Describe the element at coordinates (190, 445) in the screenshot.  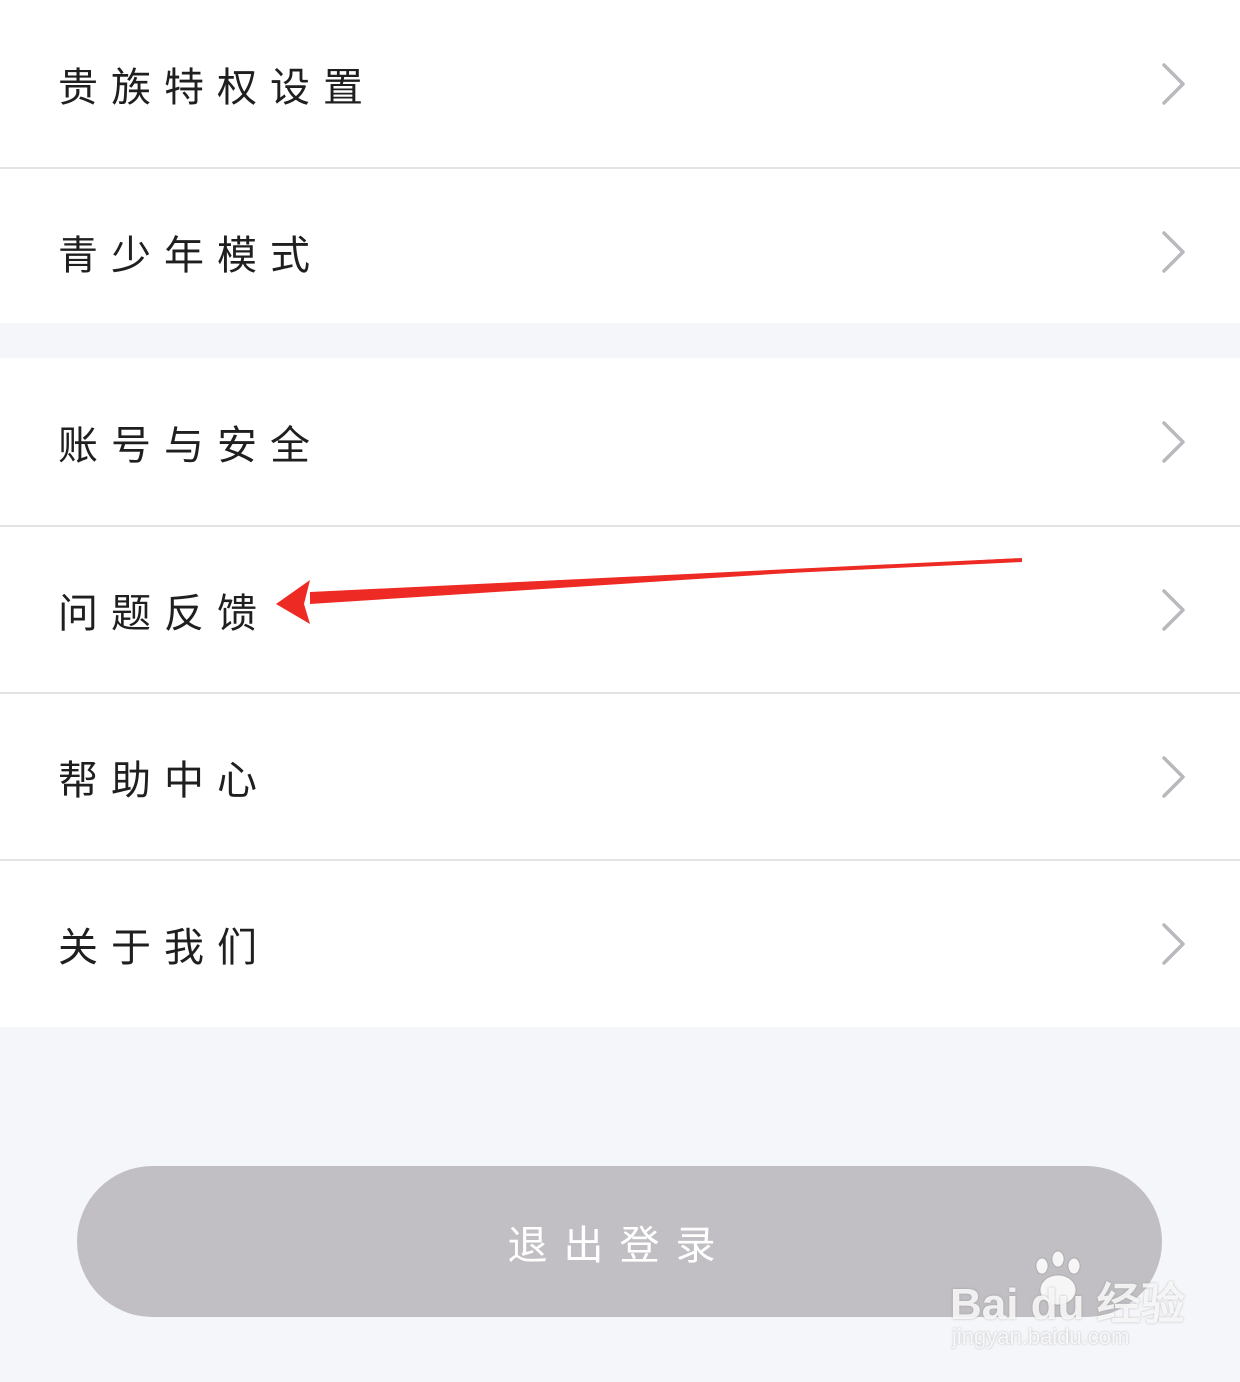
I see `settings-row-label: 账号与安全` at that location.